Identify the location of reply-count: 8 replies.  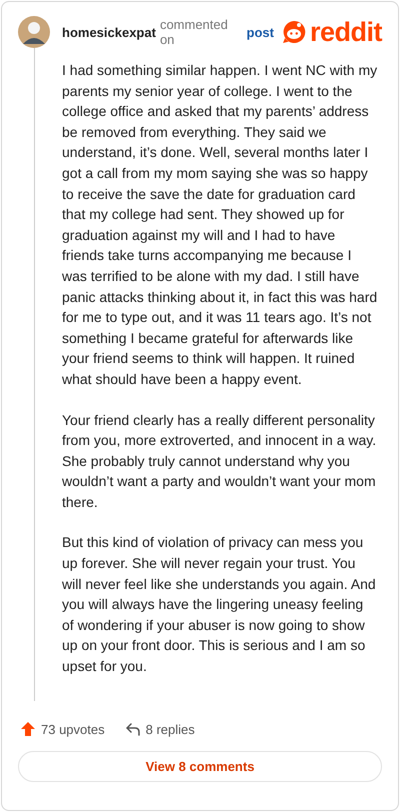
(170, 729).